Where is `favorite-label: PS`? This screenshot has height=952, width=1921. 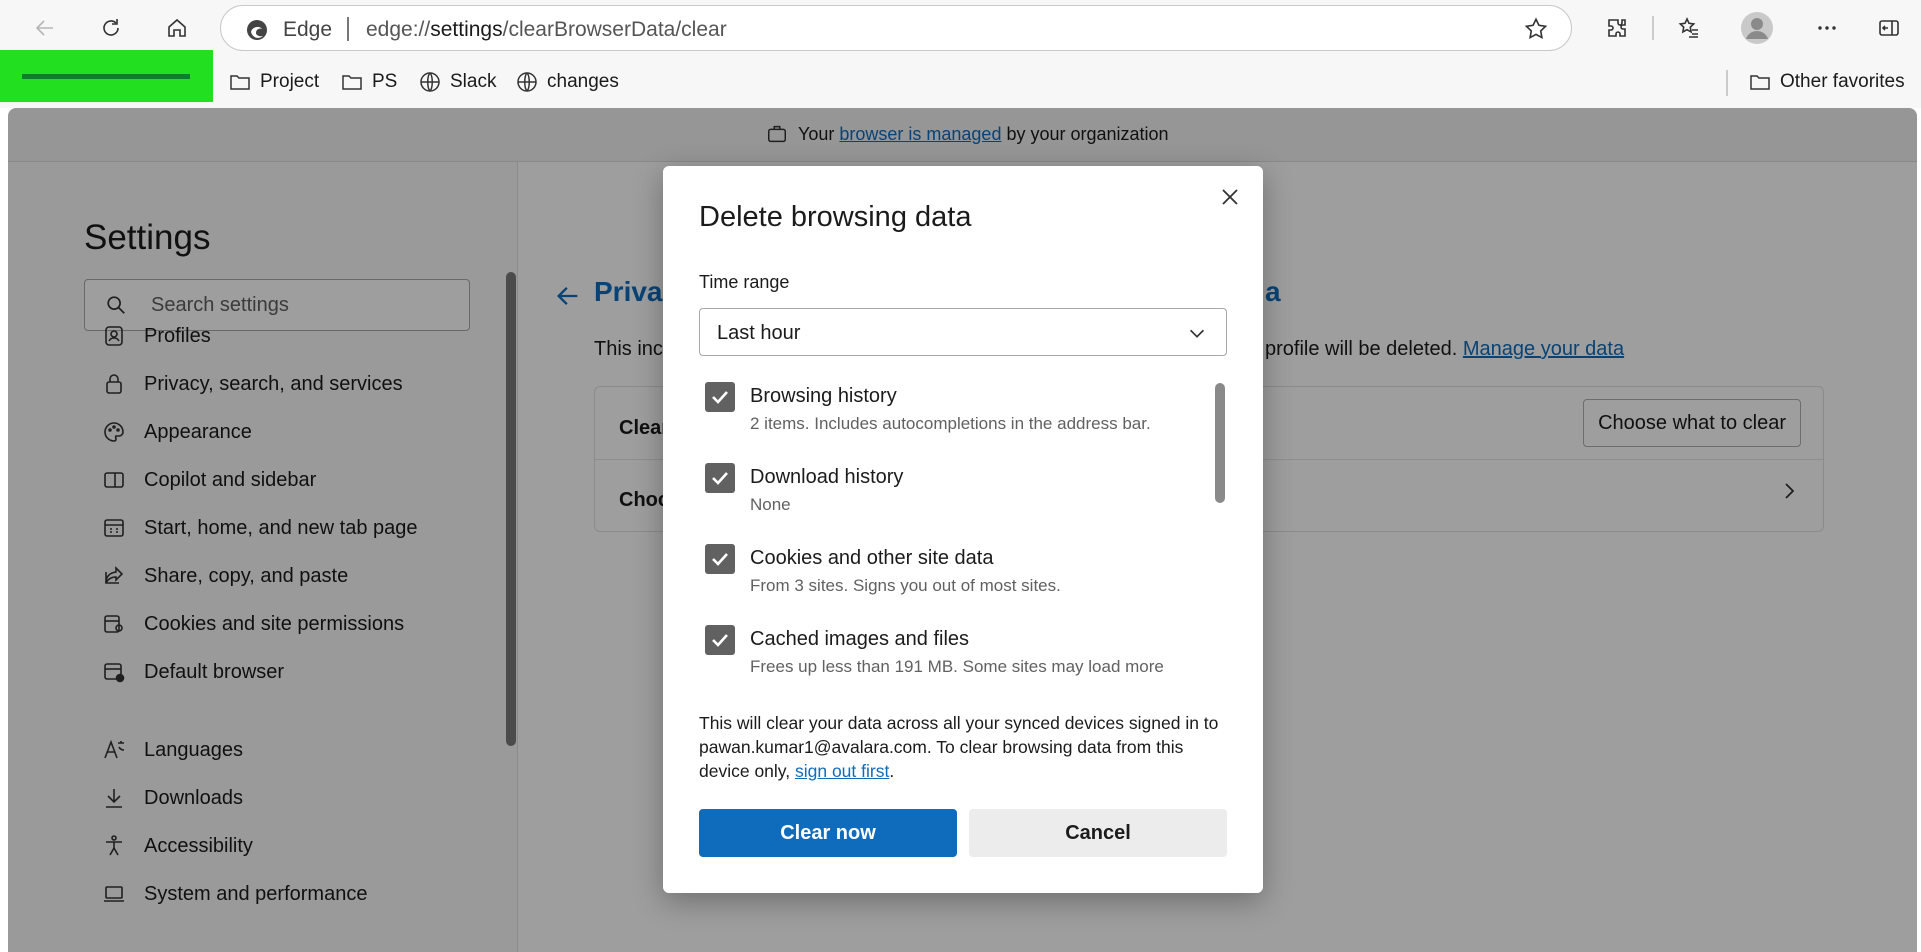
favorite-label: PS is located at coordinates (385, 81).